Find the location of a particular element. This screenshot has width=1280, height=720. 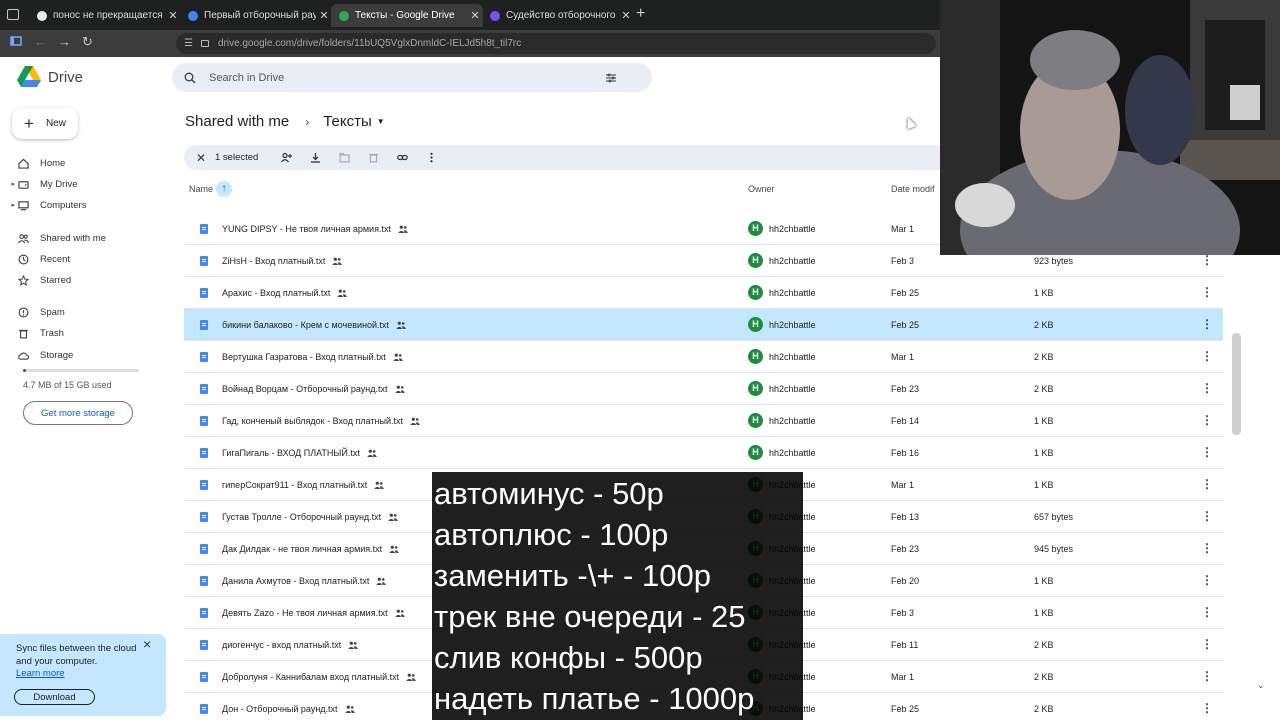

drive-logo-icon is located at coordinates (29, 76).